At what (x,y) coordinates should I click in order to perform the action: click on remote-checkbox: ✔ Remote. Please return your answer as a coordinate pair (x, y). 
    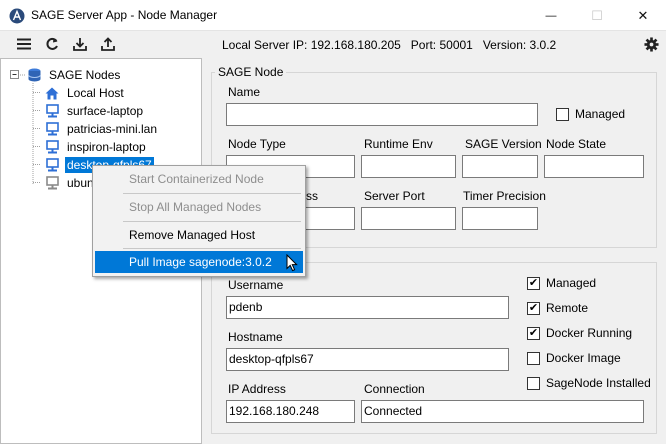
    Looking at the image, I should click on (557, 308).